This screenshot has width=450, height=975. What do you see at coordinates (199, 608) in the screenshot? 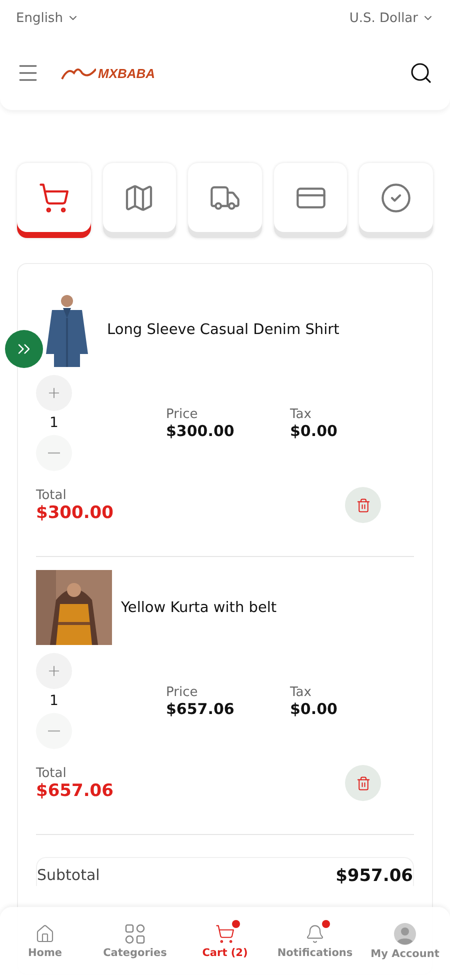
I see `product-name: Yellow Kurta with belt` at bounding box center [199, 608].